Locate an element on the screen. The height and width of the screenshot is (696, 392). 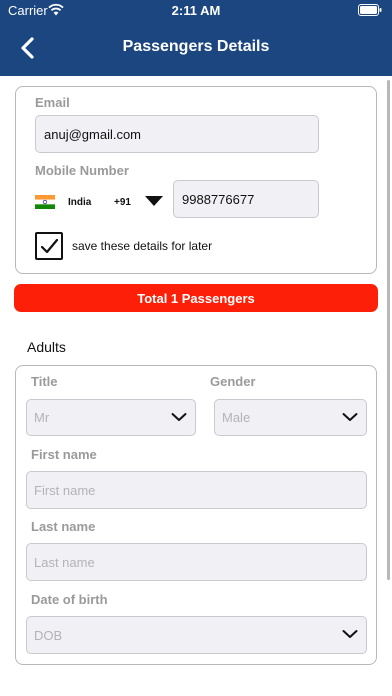
save-details-checkbox is located at coordinates (49, 246).